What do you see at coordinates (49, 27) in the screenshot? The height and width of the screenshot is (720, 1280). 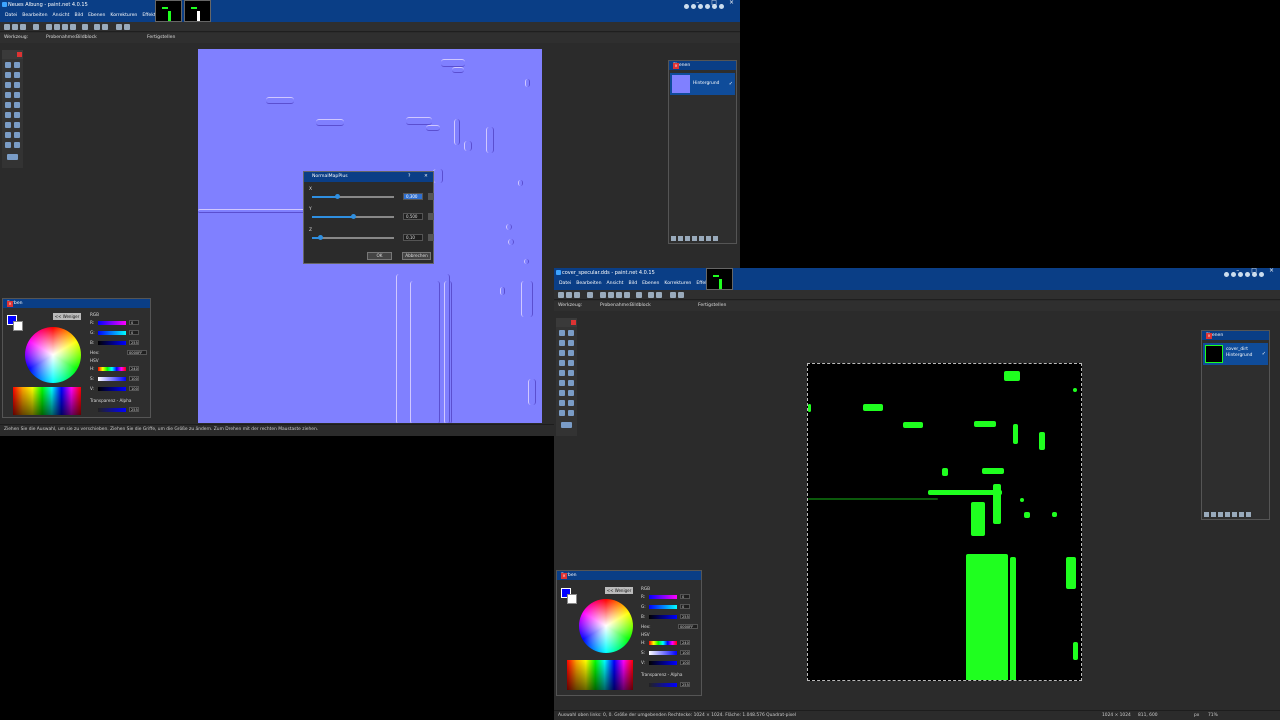 I see `cut-icon` at bounding box center [49, 27].